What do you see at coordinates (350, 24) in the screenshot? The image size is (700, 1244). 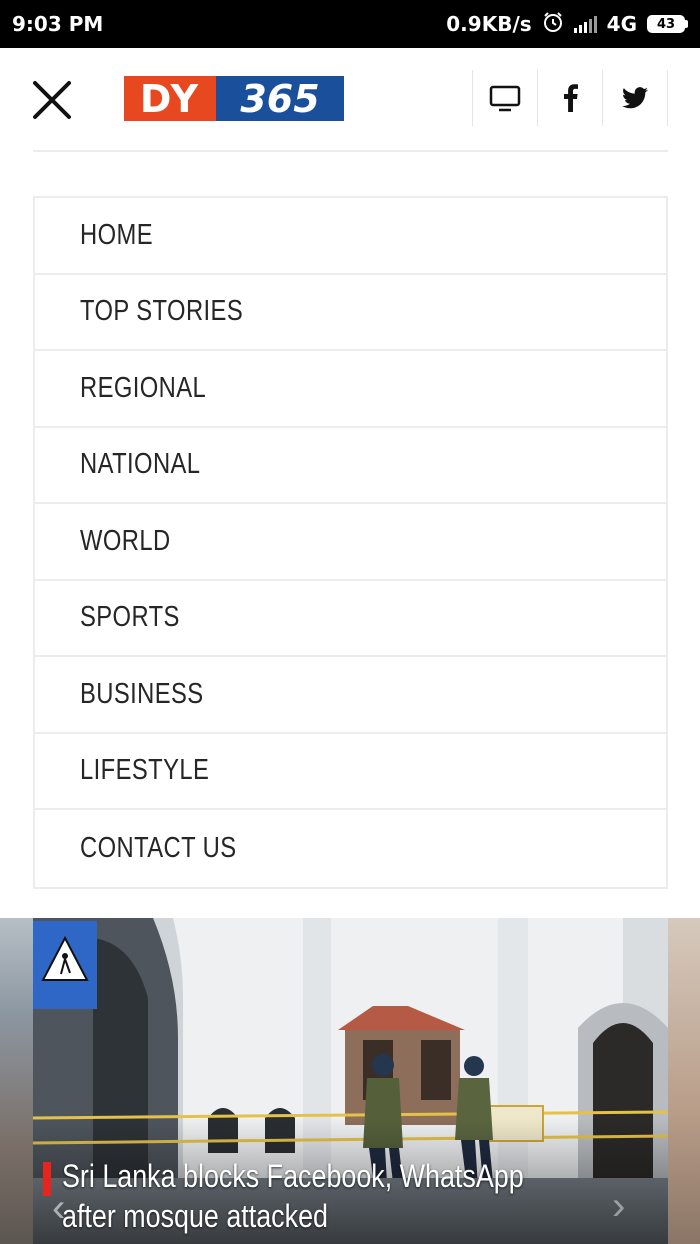 I see `status-bar: 9:03 PM 0.9KB/s 4G 43` at bounding box center [350, 24].